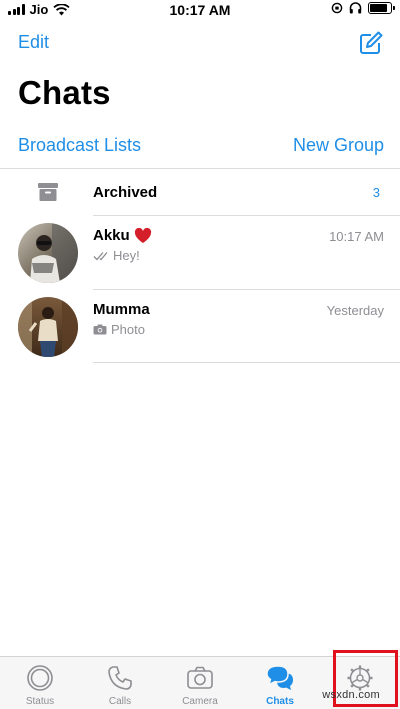 The height and width of the screenshot is (709, 400). I want to click on tab-status: Status, so click(40, 683).